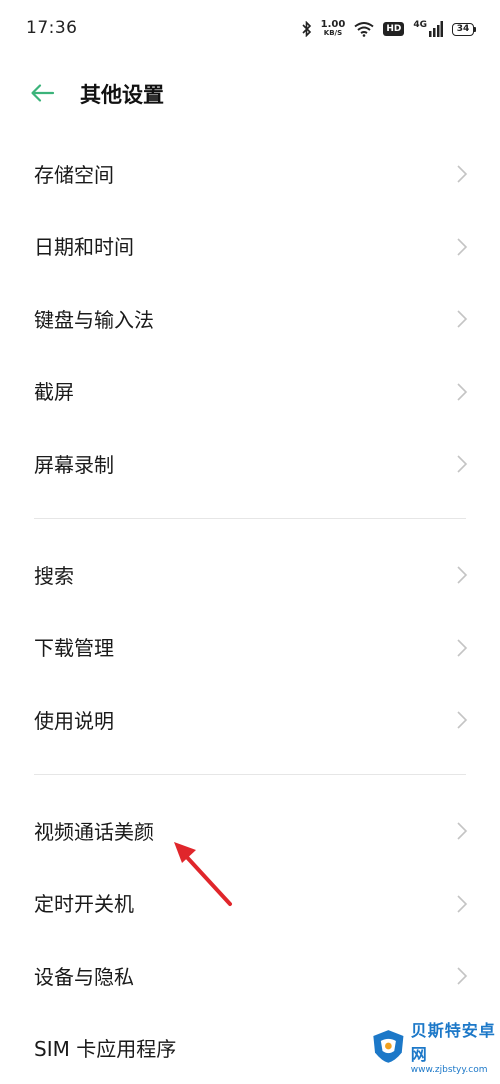 This screenshot has width=500, height=1084. What do you see at coordinates (74, 648) in the screenshot?
I see `list-item-label: 下载管理` at bounding box center [74, 648].